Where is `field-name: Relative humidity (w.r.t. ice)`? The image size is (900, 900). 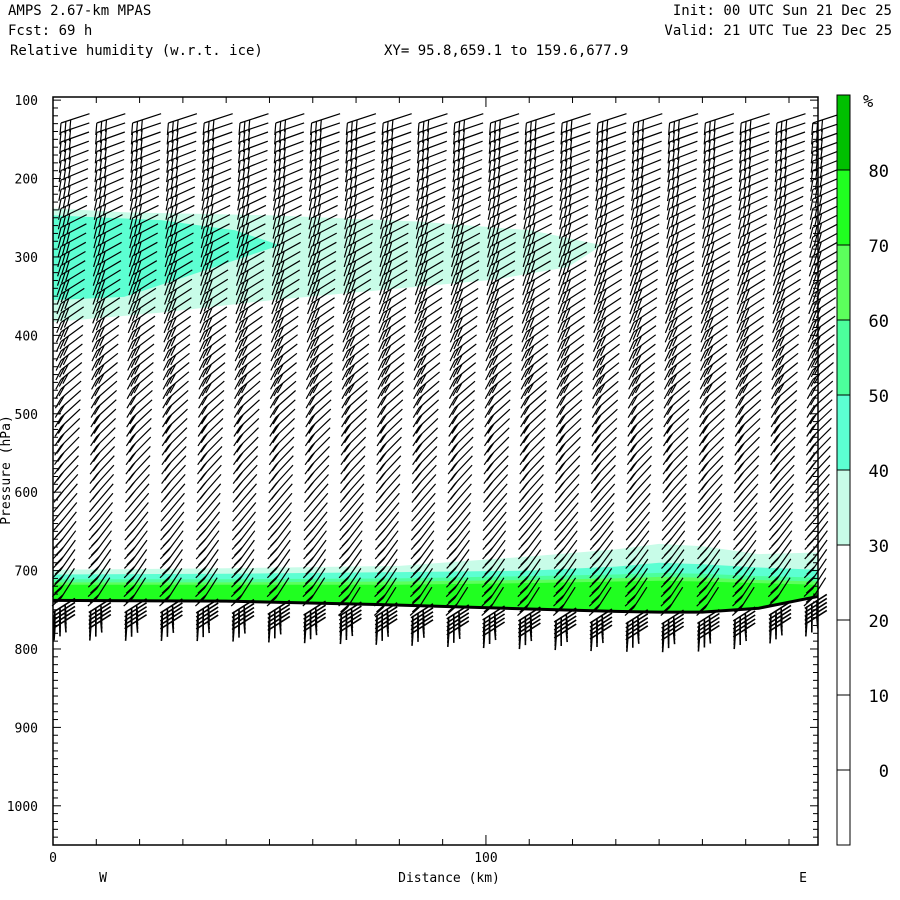
field-name: Relative humidity (w.r.t. ice) is located at coordinates (136, 51).